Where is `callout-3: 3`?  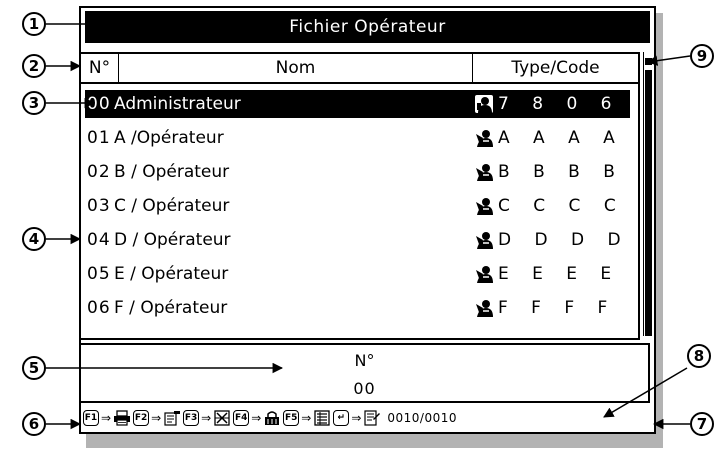 callout-3: 3 is located at coordinates (34, 103).